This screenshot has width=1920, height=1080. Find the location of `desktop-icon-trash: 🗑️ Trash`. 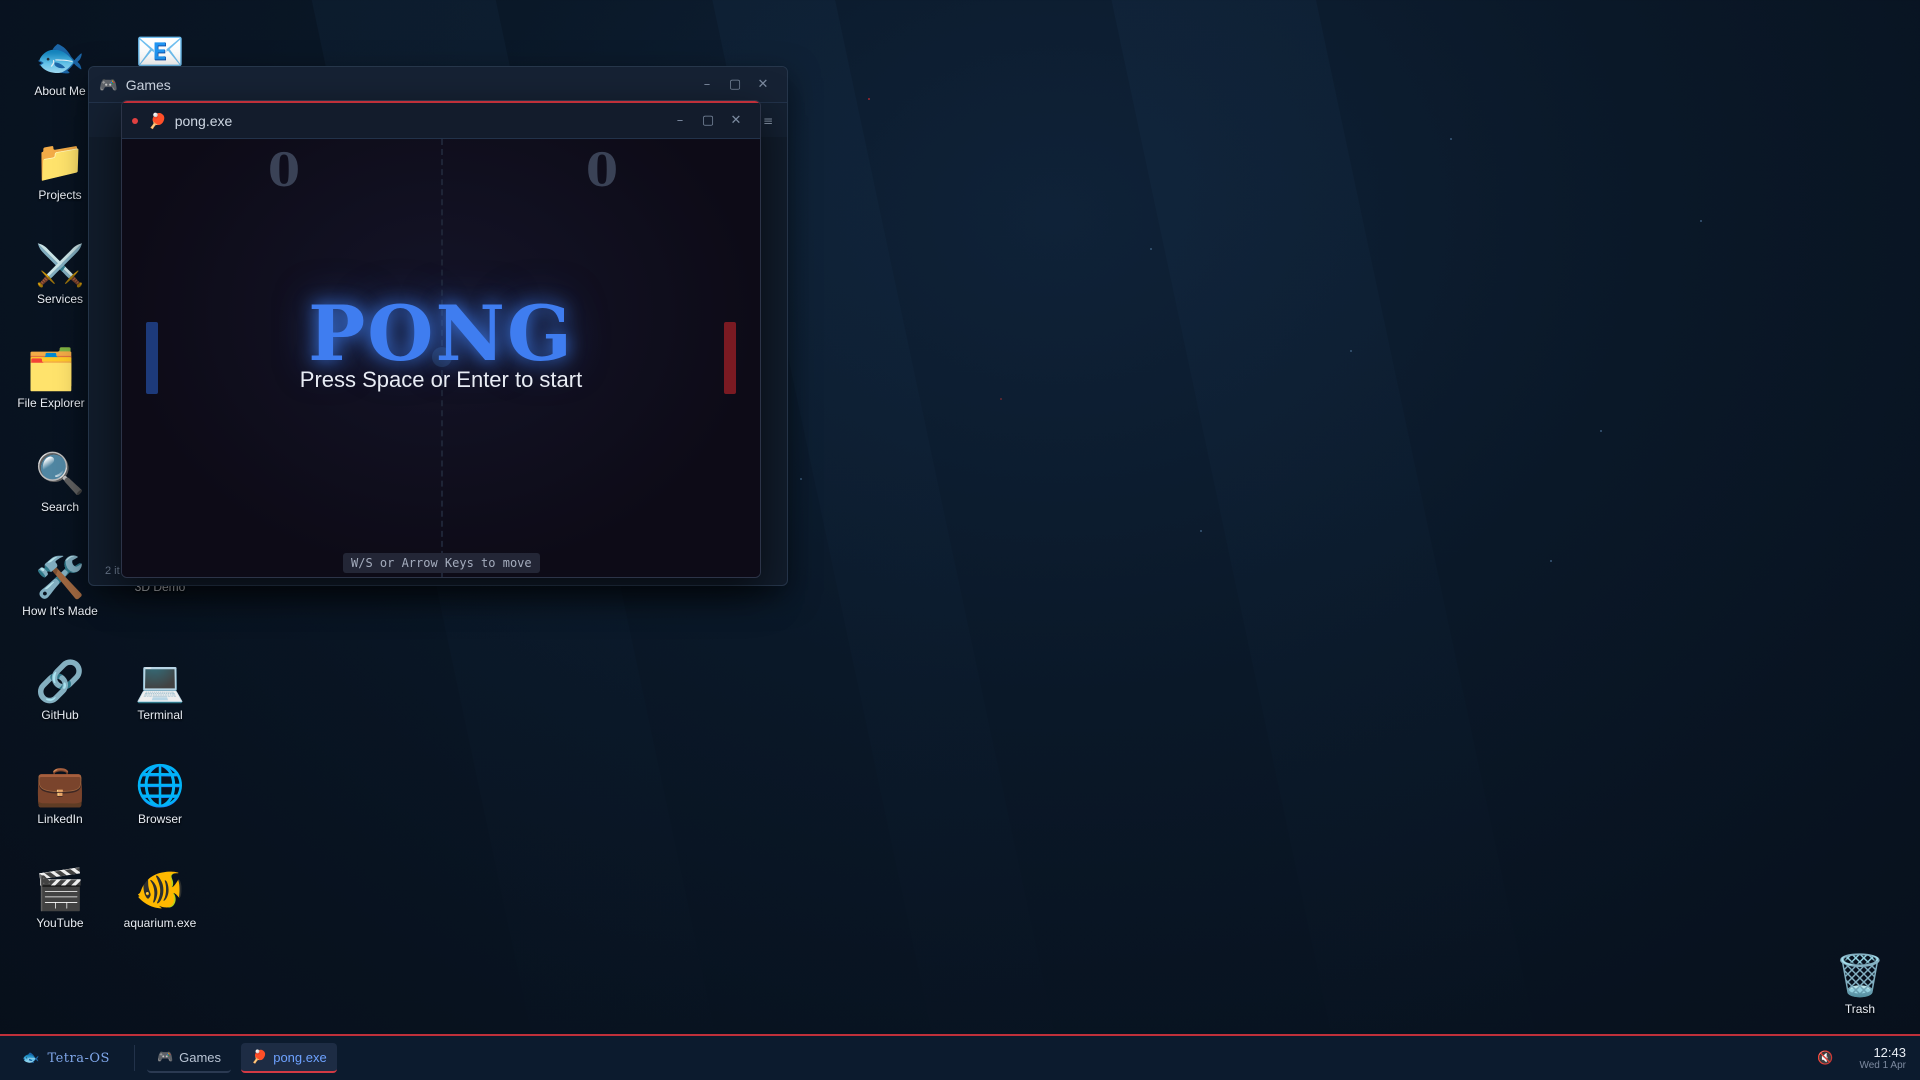

desktop-icon-trash: 🗑️ Trash is located at coordinates (1860, 984).